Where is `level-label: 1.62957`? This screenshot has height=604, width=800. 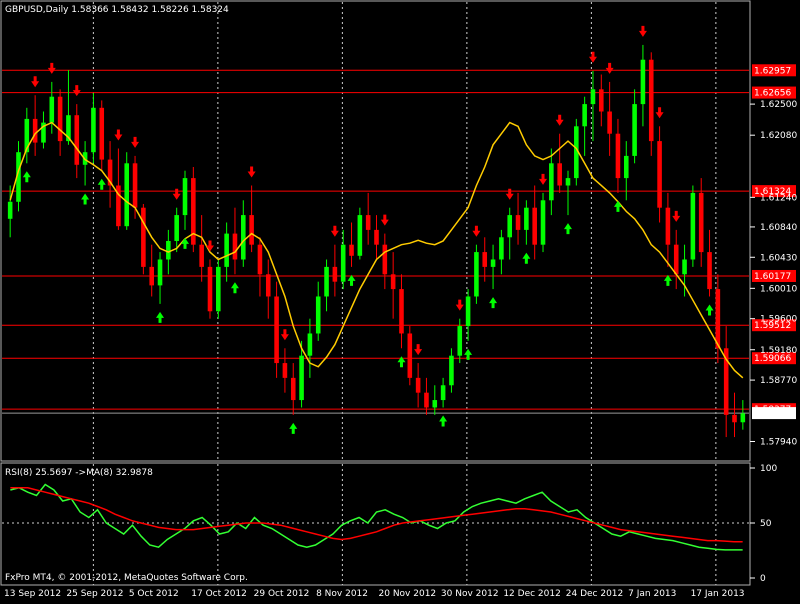
level-label: 1.62957 is located at coordinates (772, 71).